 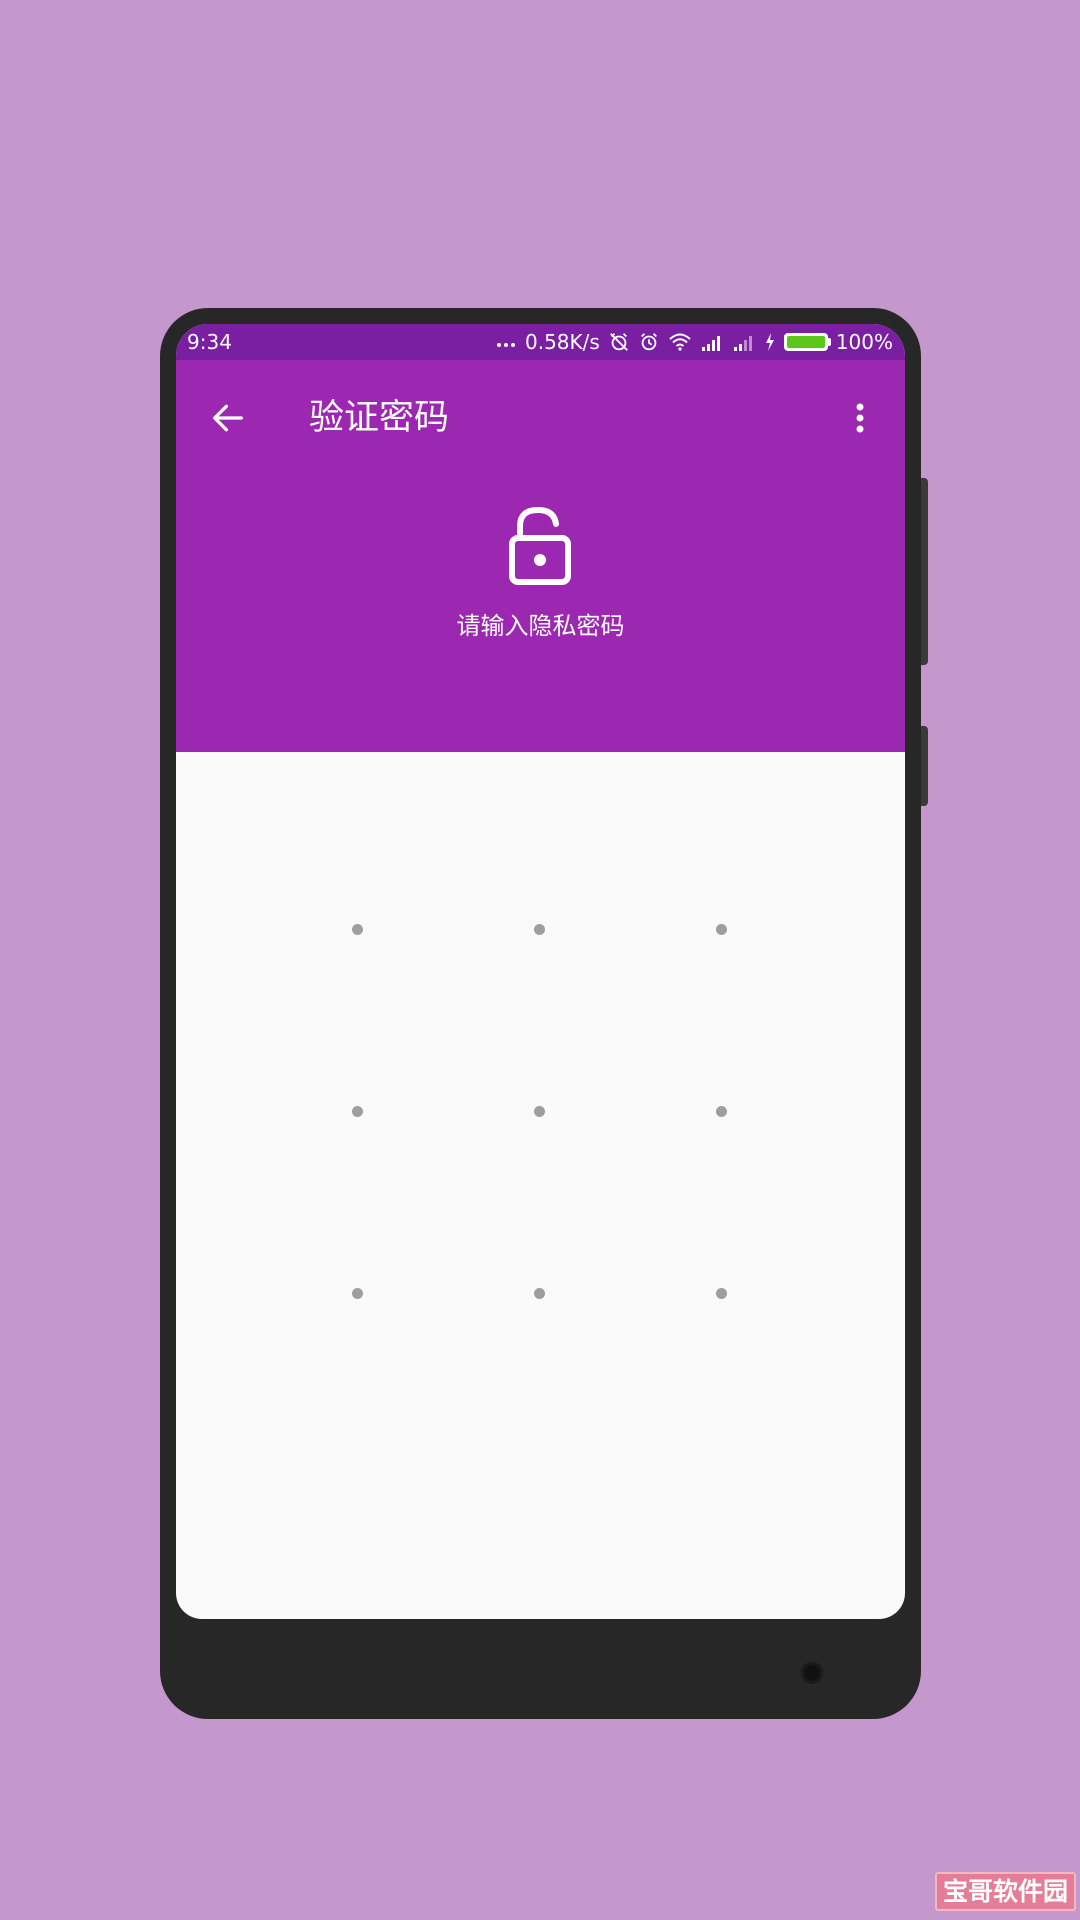 What do you see at coordinates (860, 418) in the screenshot?
I see `more-vert-icon` at bounding box center [860, 418].